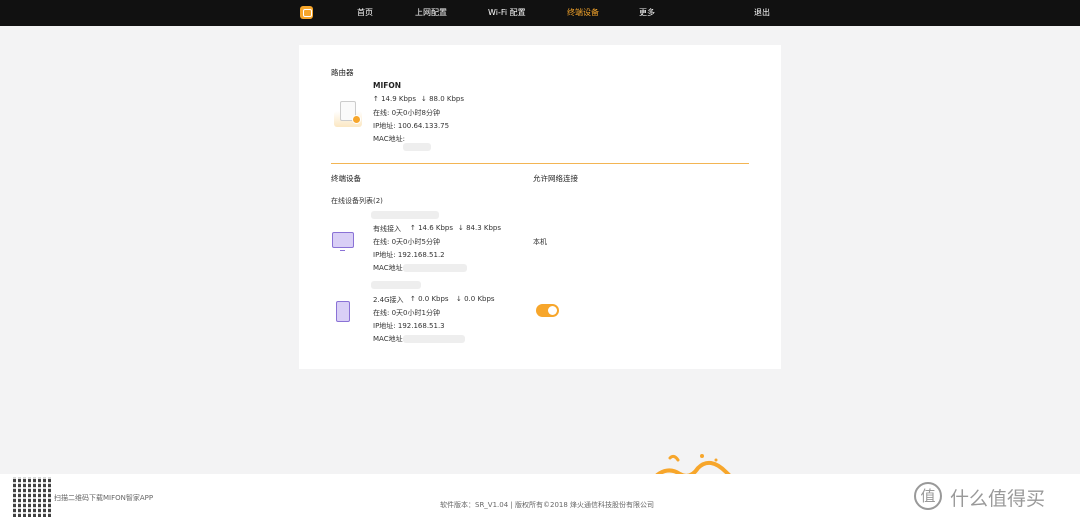  Describe the element at coordinates (395, 99) in the screenshot. I see `router-upload-speed: ↑ 14.9 Kbps` at that location.